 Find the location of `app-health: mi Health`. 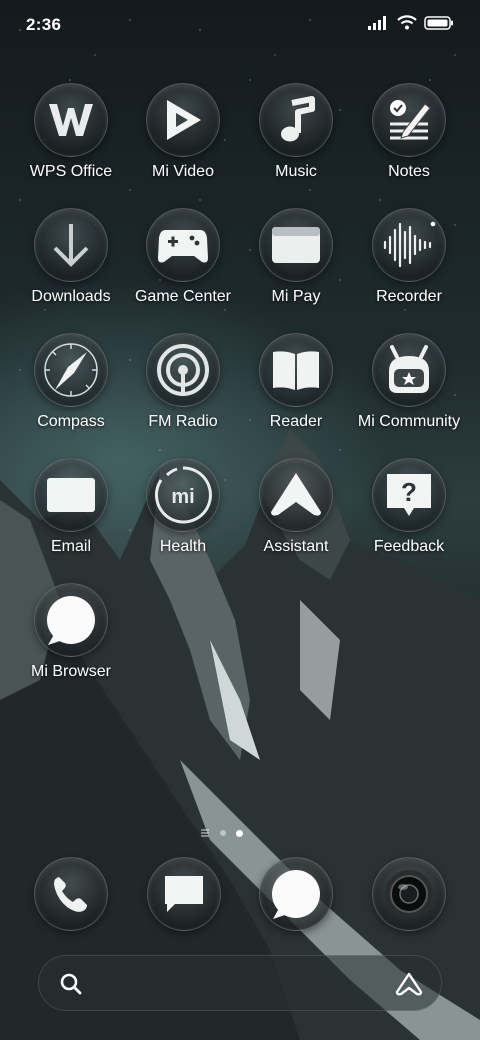

app-health: mi Health is located at coordinates (183, 507).